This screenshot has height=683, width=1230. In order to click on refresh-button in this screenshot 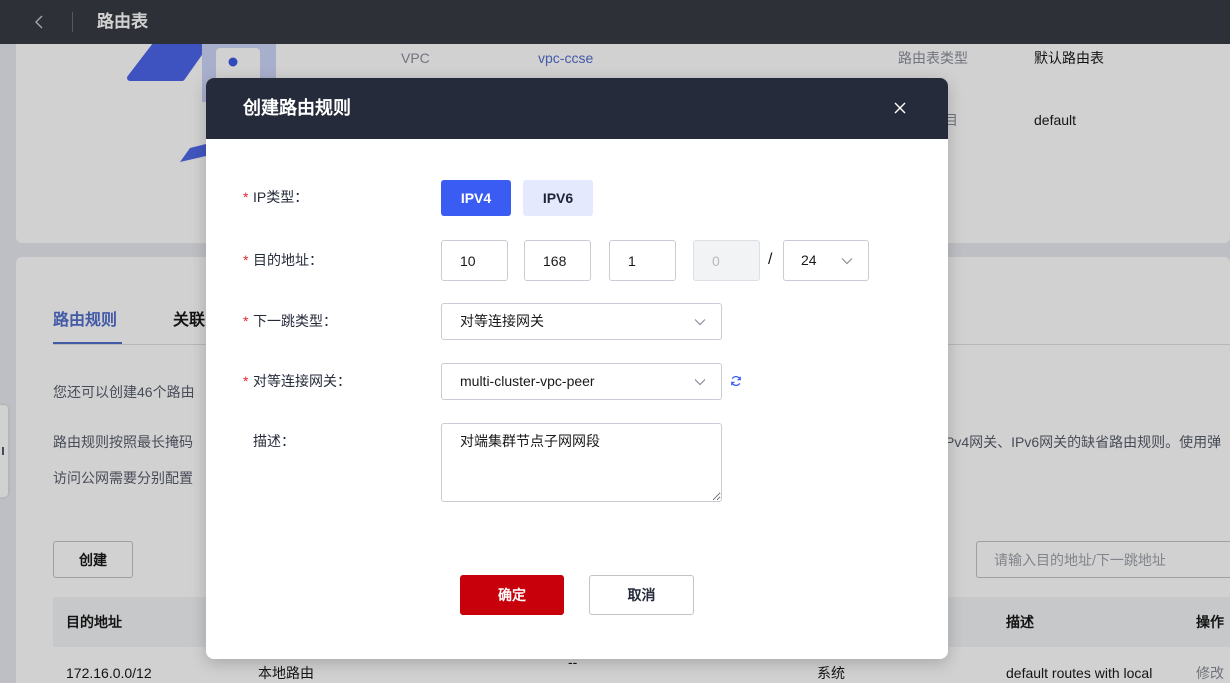, I will do `click(736, 381)`.